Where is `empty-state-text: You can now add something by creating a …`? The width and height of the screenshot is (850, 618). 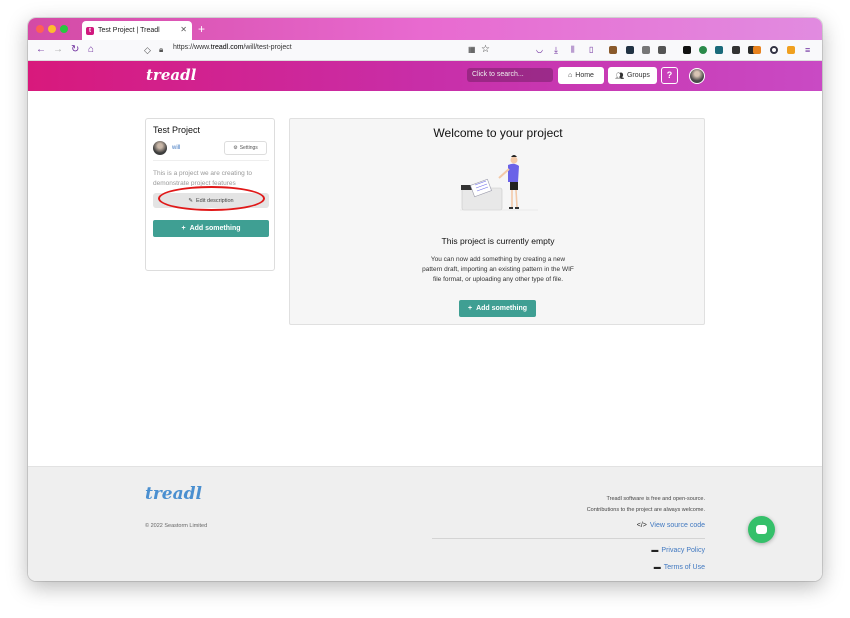
empty-state-text: You can now add something by creating a … is located at coordinates (498, 269).